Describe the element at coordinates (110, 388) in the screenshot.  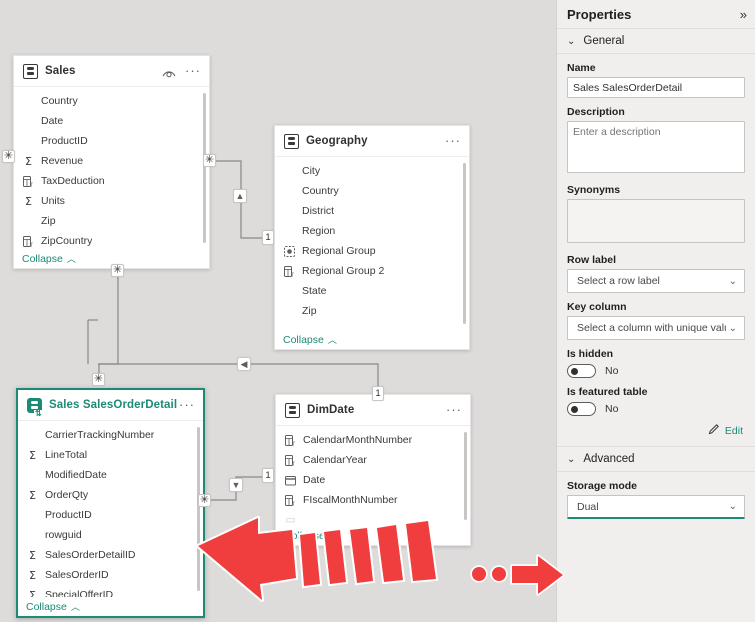
I see `selection-highlight` at that location.